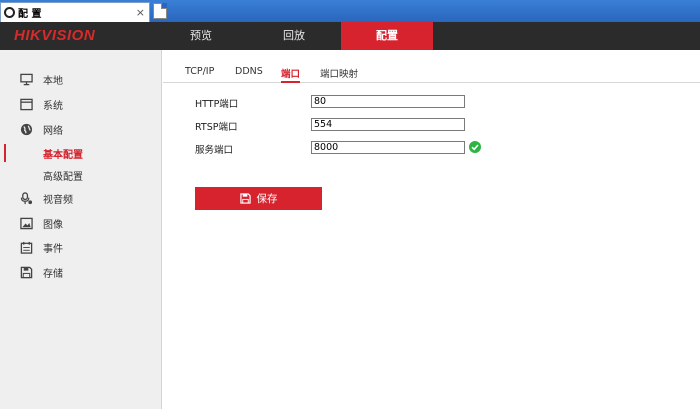 The width and height of the screenshot is (700, 409). I want to click on monitor-icon, so click(26, 79).